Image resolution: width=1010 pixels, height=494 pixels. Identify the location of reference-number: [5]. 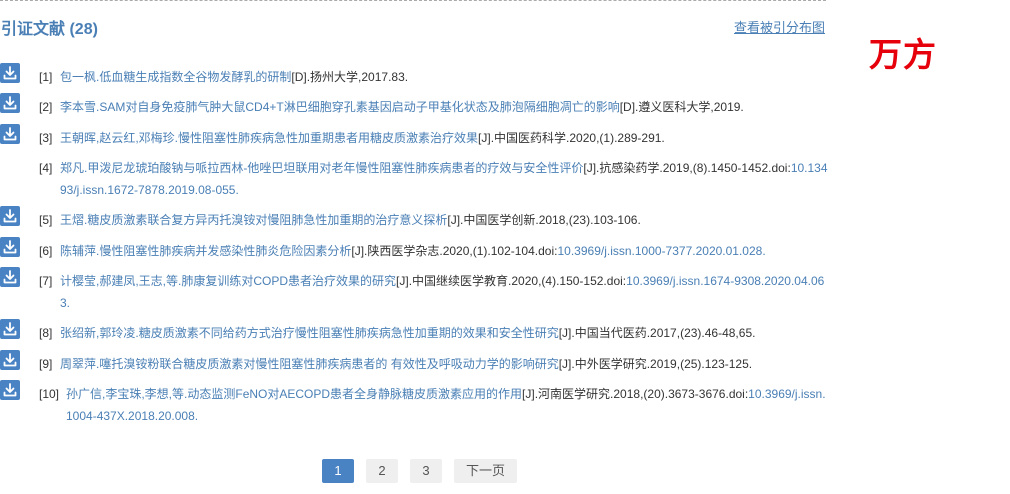
(46, 220).